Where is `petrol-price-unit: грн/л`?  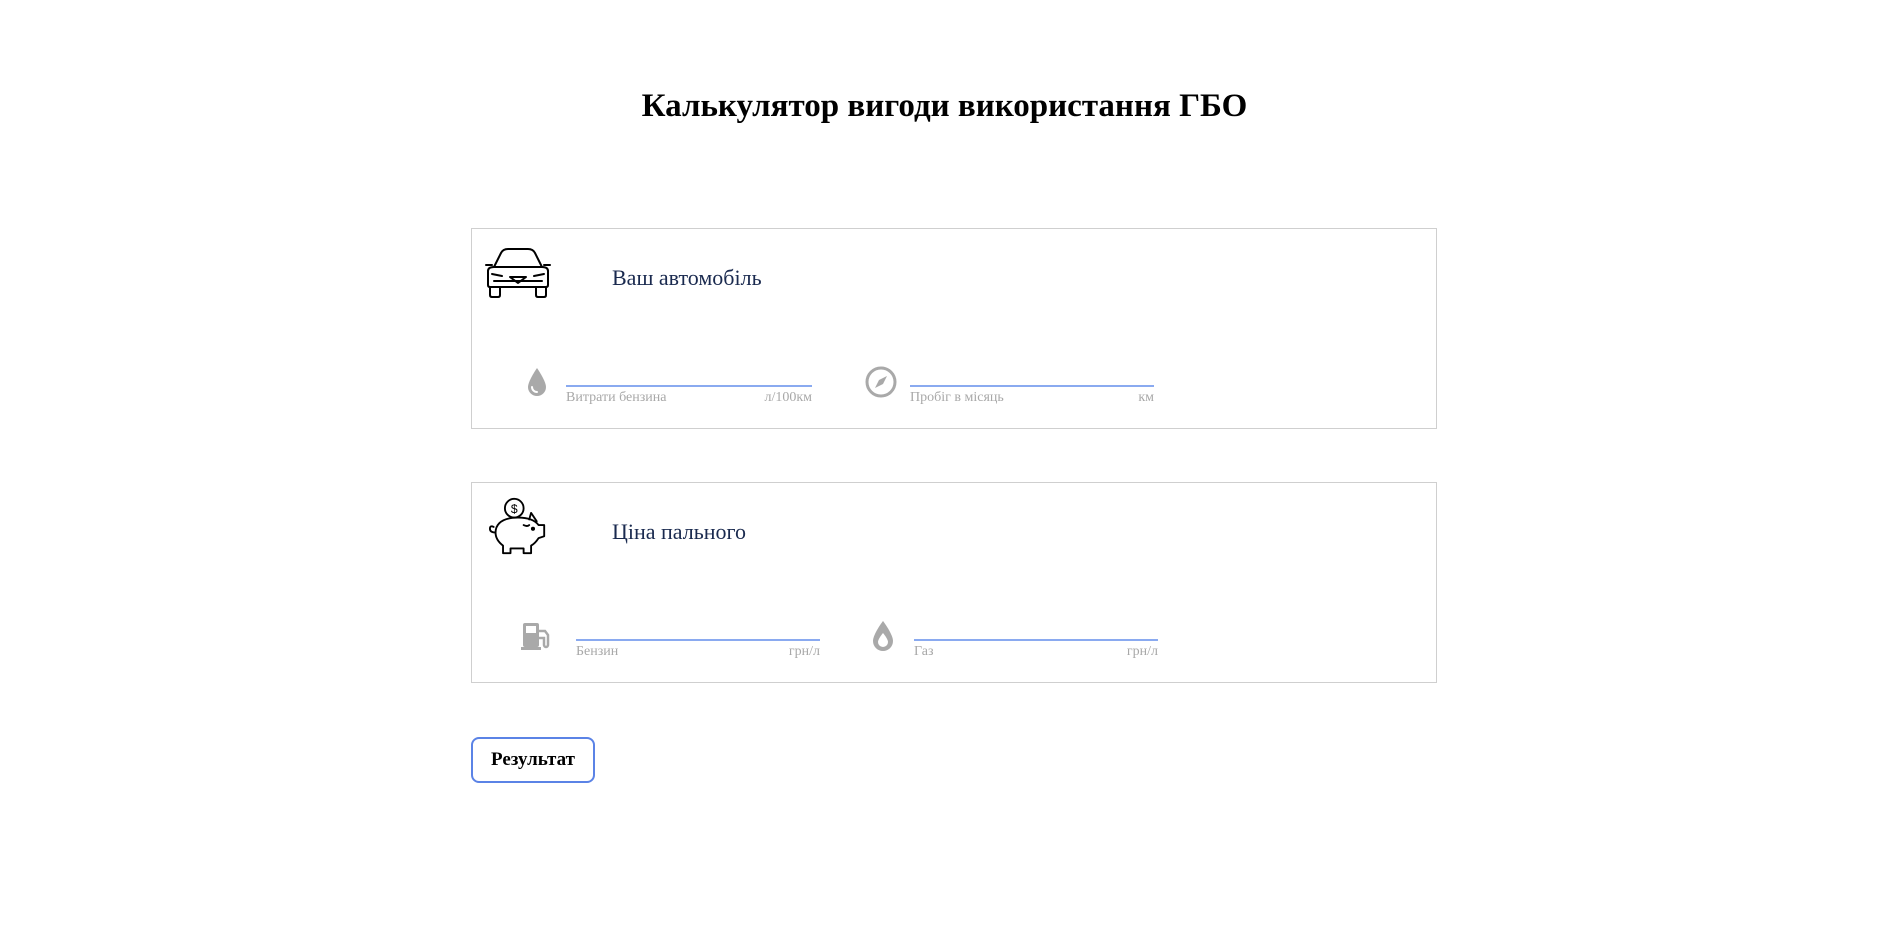
petrol-price-unit: грн/л is located at coordinates (804, 651).